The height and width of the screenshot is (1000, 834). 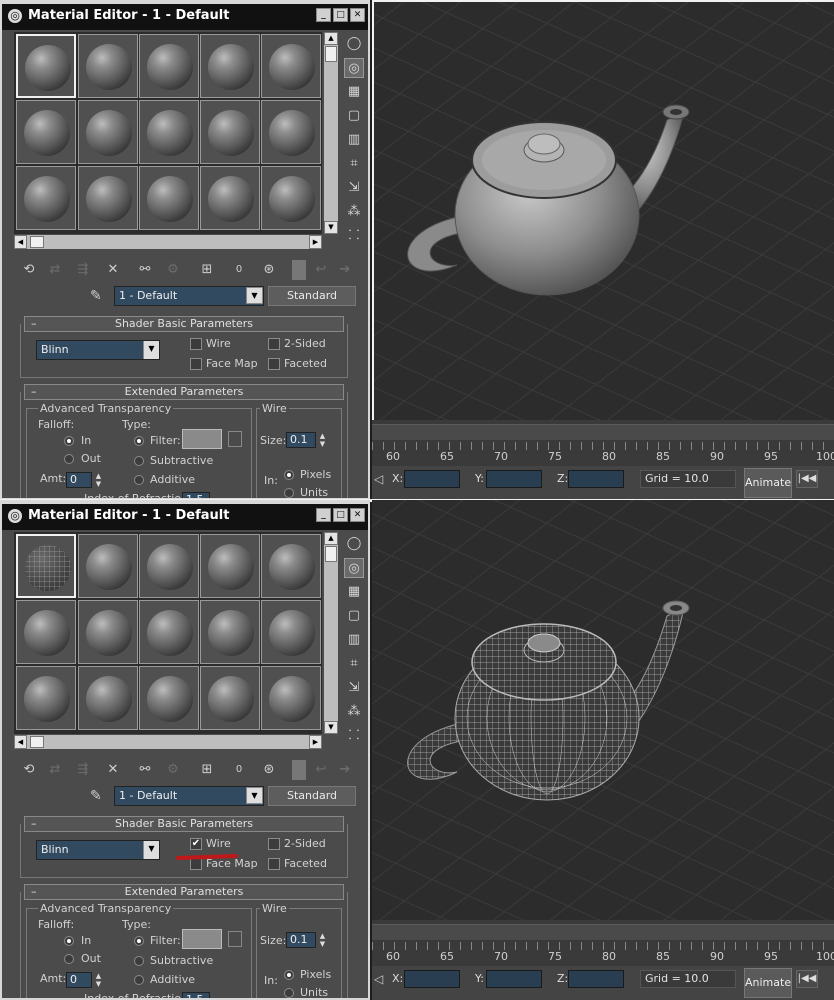 I want to click on put-material-icon: ⇄, so click(x=55, y=770).